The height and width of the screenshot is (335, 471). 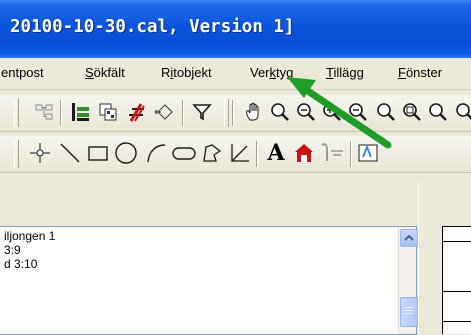 What do you see at coordinates (12, 250) in the screenshot?
I see `list-item: 3:9` at bounding box center [12, 250].